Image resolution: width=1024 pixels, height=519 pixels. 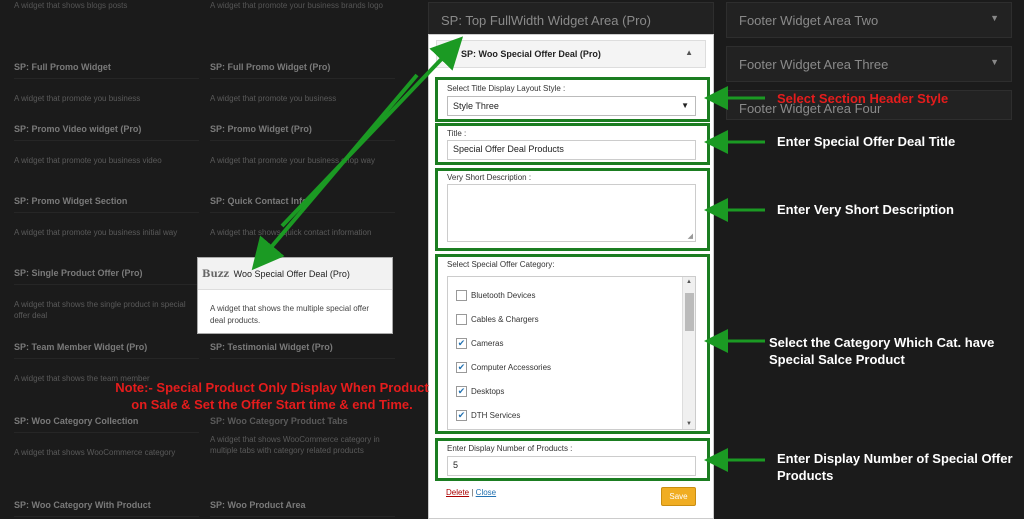 I want to click on annotation-header-style: Select Section Header Style, so click(x=863, y=98).